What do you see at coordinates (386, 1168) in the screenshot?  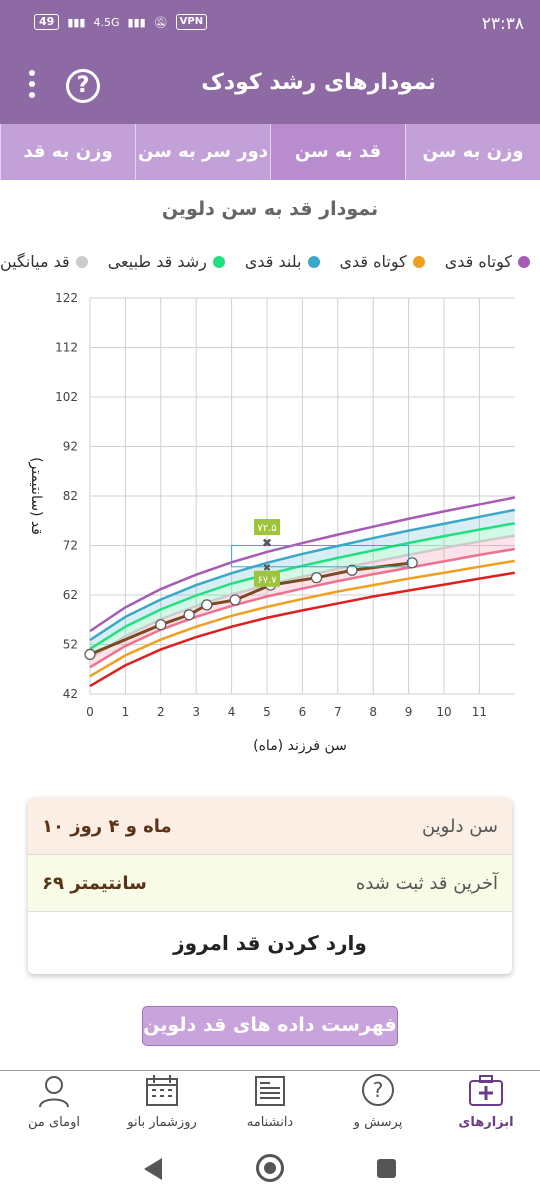 I see `recents-icon` at bounding box center [386, 1168].